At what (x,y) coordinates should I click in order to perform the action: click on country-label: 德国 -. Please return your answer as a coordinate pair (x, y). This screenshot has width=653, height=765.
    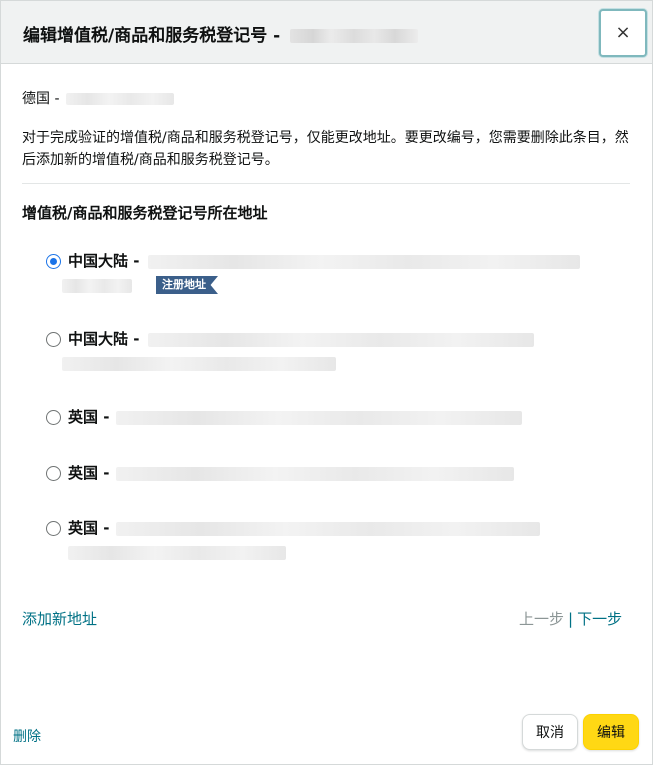
    Looking at the image, I should click on (41, 99).